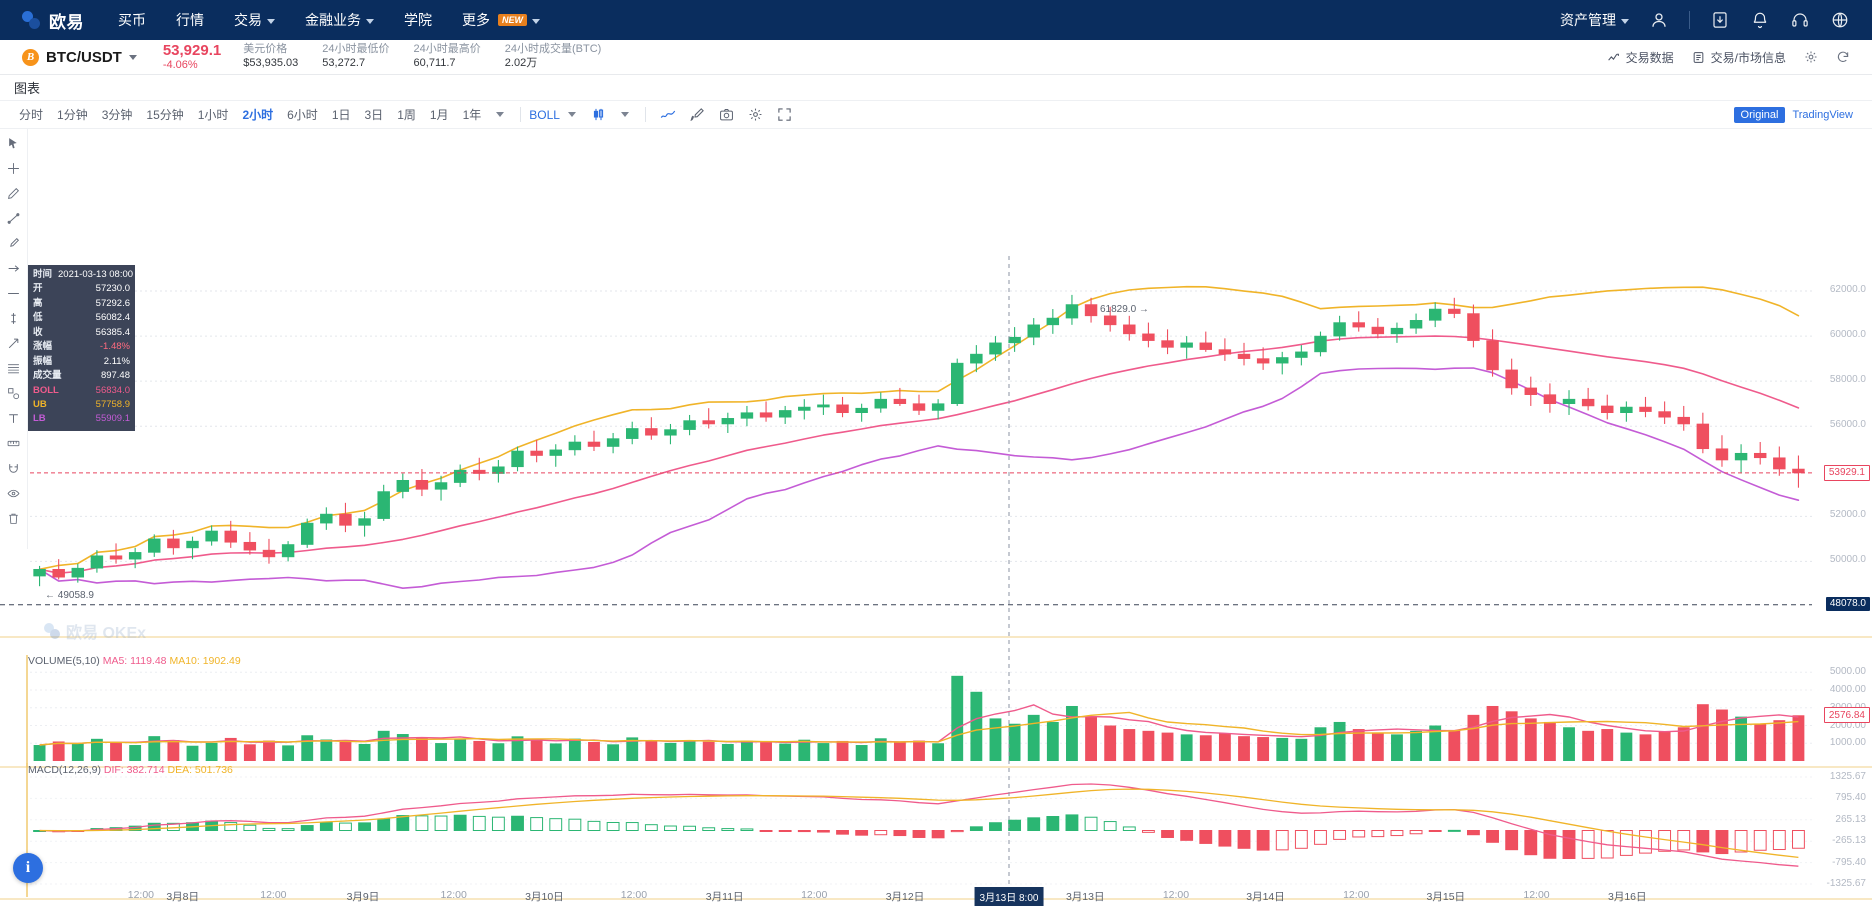  Describe the element at coordinates (374, 114) in the screenshot. I see `timeframe-3d: 3日` at that location.